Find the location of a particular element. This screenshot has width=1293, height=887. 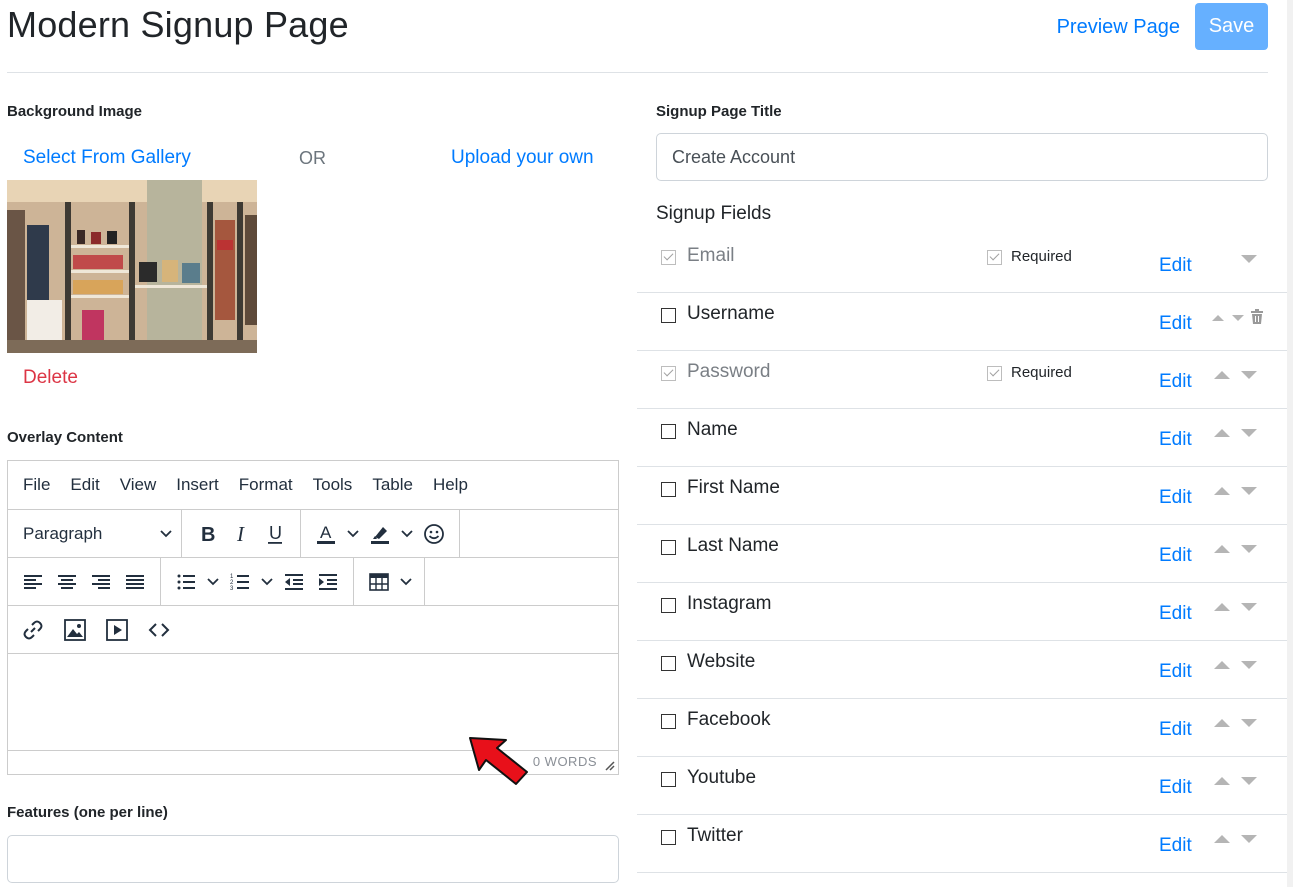

menu-insert: Insert is located at coordinates (197, 485).